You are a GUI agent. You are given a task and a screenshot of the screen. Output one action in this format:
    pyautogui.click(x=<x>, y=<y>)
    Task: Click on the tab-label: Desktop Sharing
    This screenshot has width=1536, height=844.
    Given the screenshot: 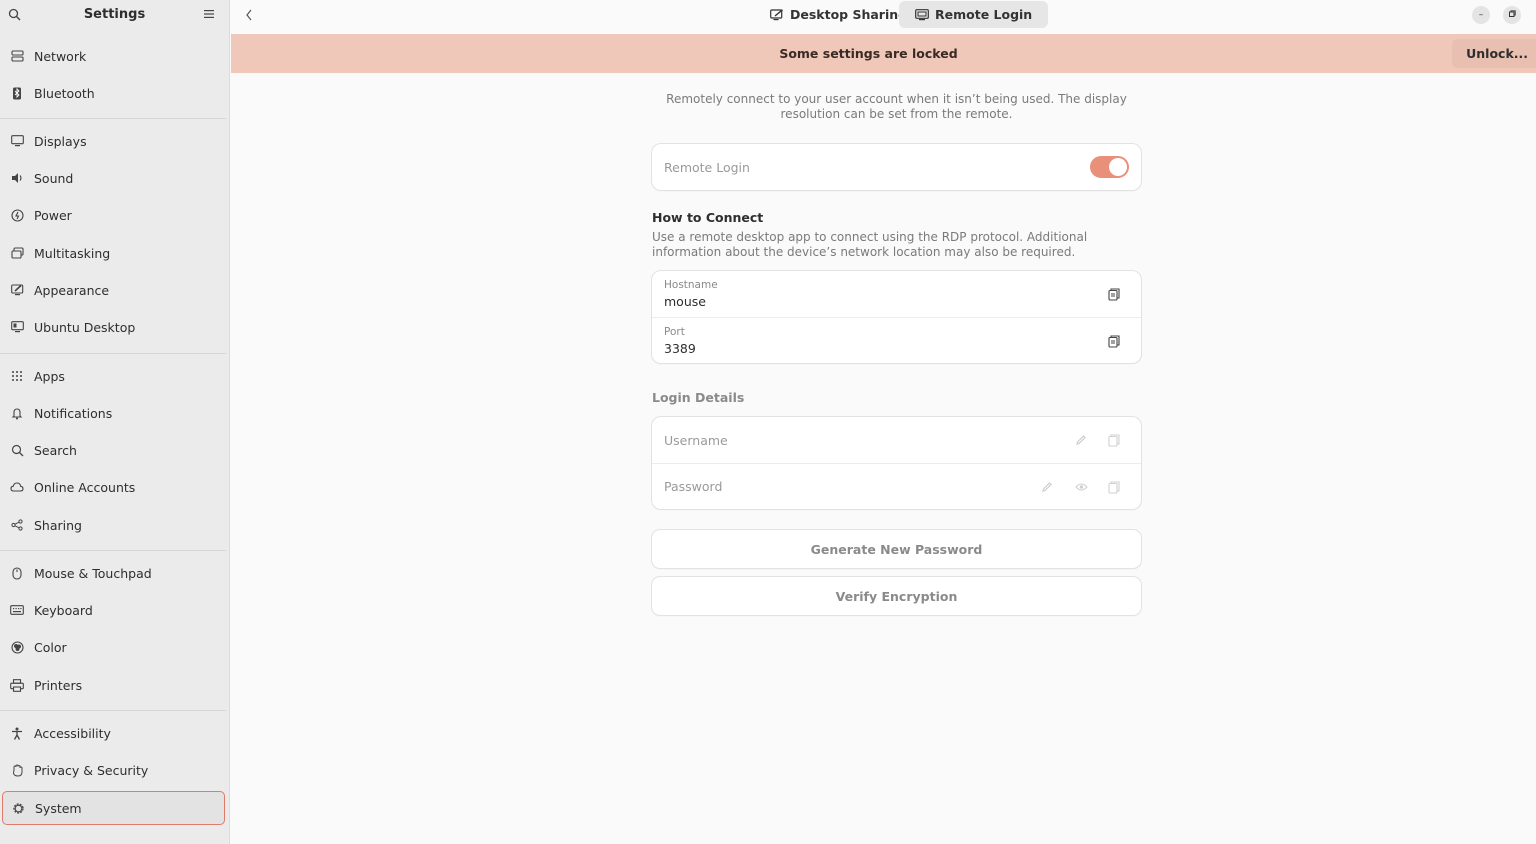 What is the action you would take?
    pyautogui.click(x=849, y=14)
    